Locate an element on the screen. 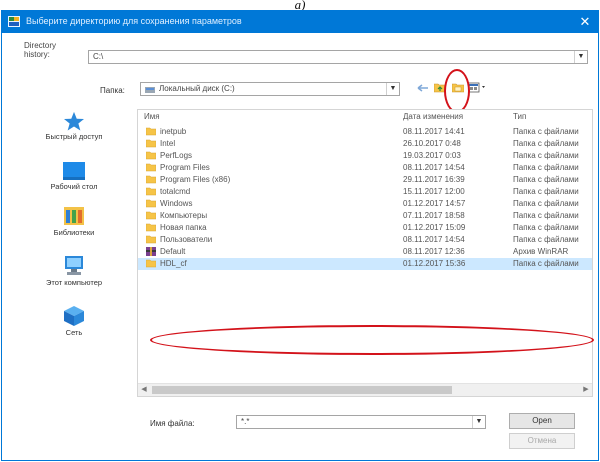  file-date: 01.12.2017 15:09 is located at coordinates (434, 227).